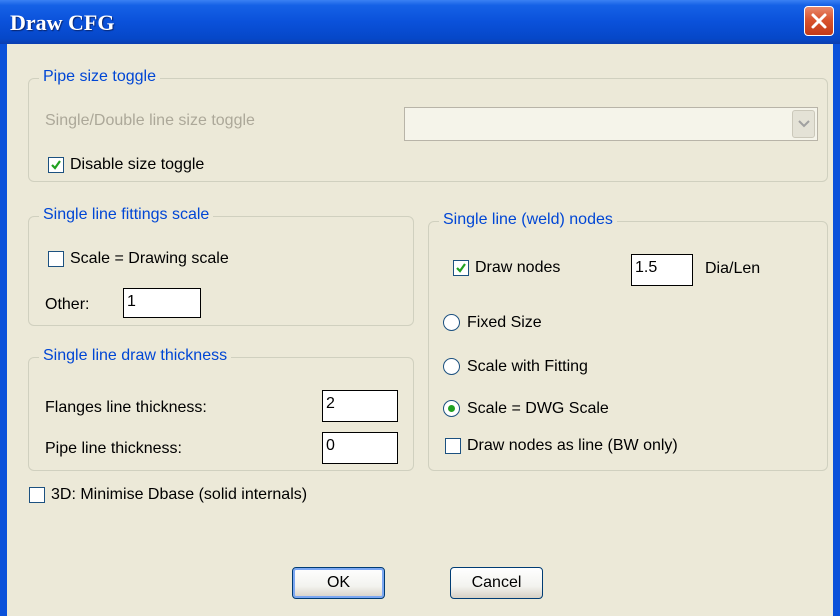  Describe the element at coordinates (56, 259) in the screenshot. I see `scale-drawing-scale-checkbox` at that location.